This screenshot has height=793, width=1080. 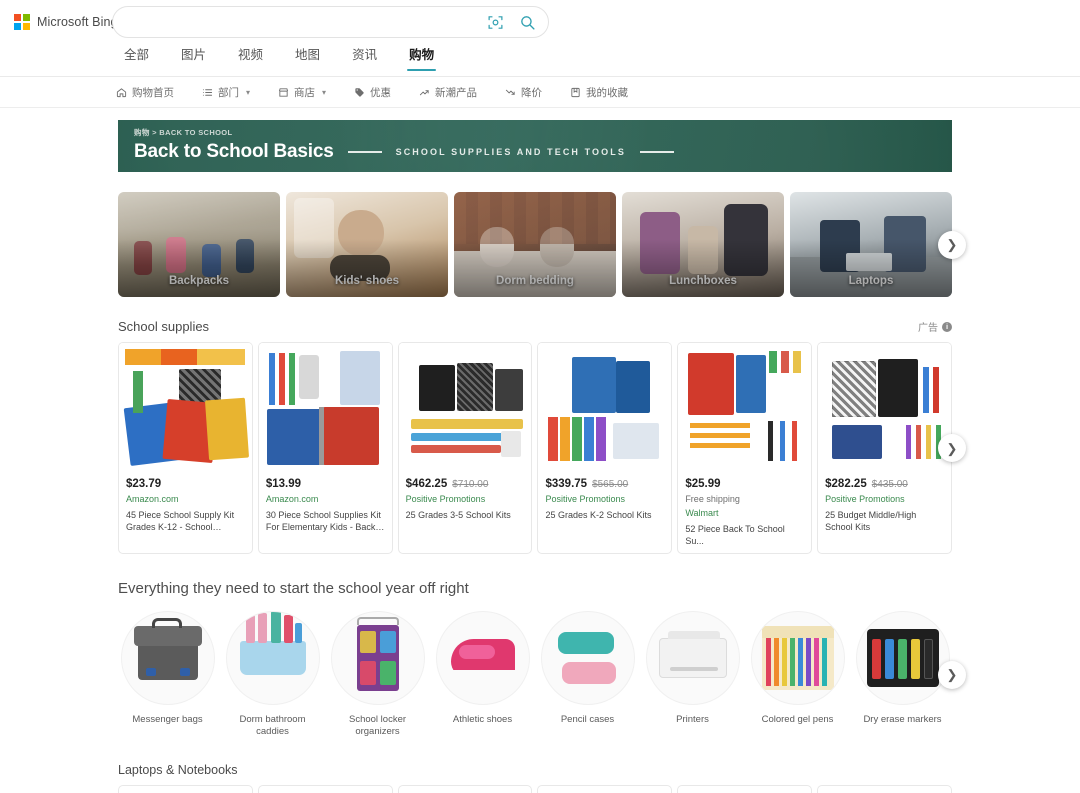 I want to click on shopnav-item-price-drops: 降价, so click(x=523, y=92).